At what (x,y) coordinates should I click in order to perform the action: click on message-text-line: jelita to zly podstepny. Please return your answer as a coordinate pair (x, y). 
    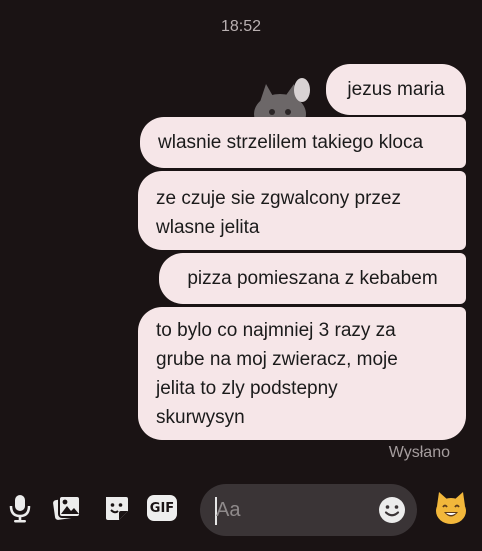
    Looking at the image, I should click on (247, 388).